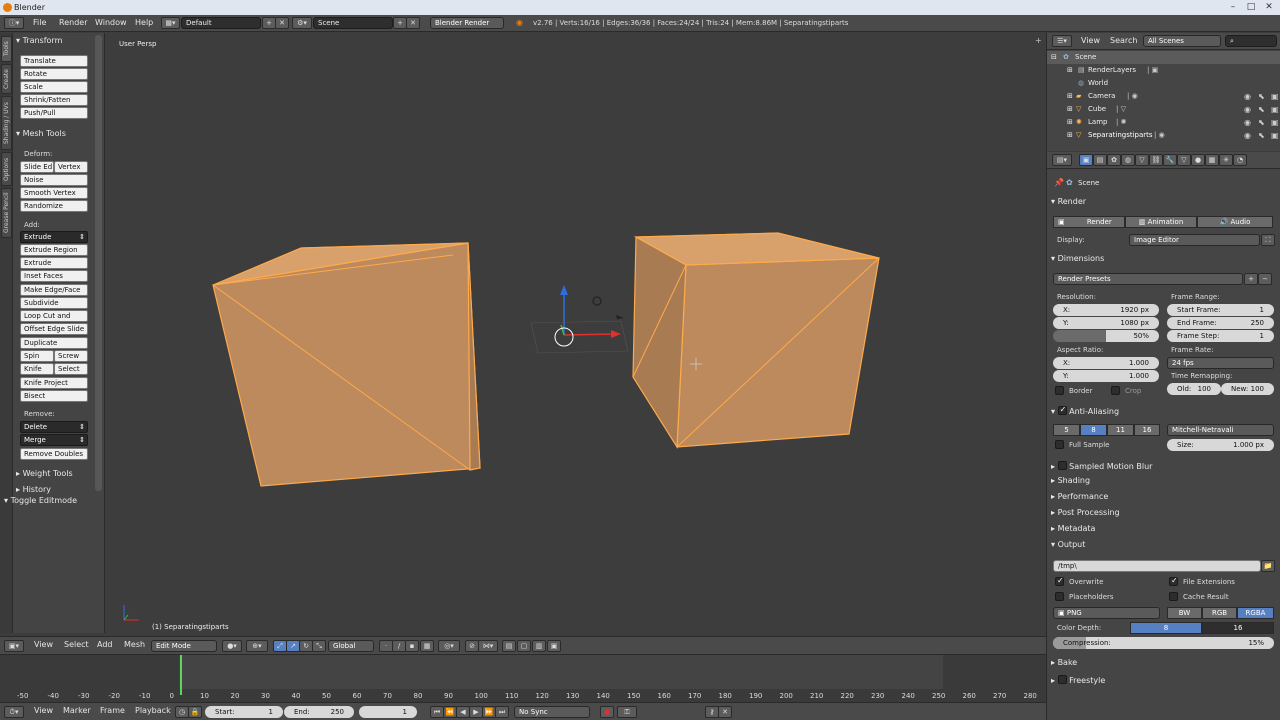 The image size is (1280, 720). I want to click on modifiers-context-icon: 🔧, so click(1170, 160).